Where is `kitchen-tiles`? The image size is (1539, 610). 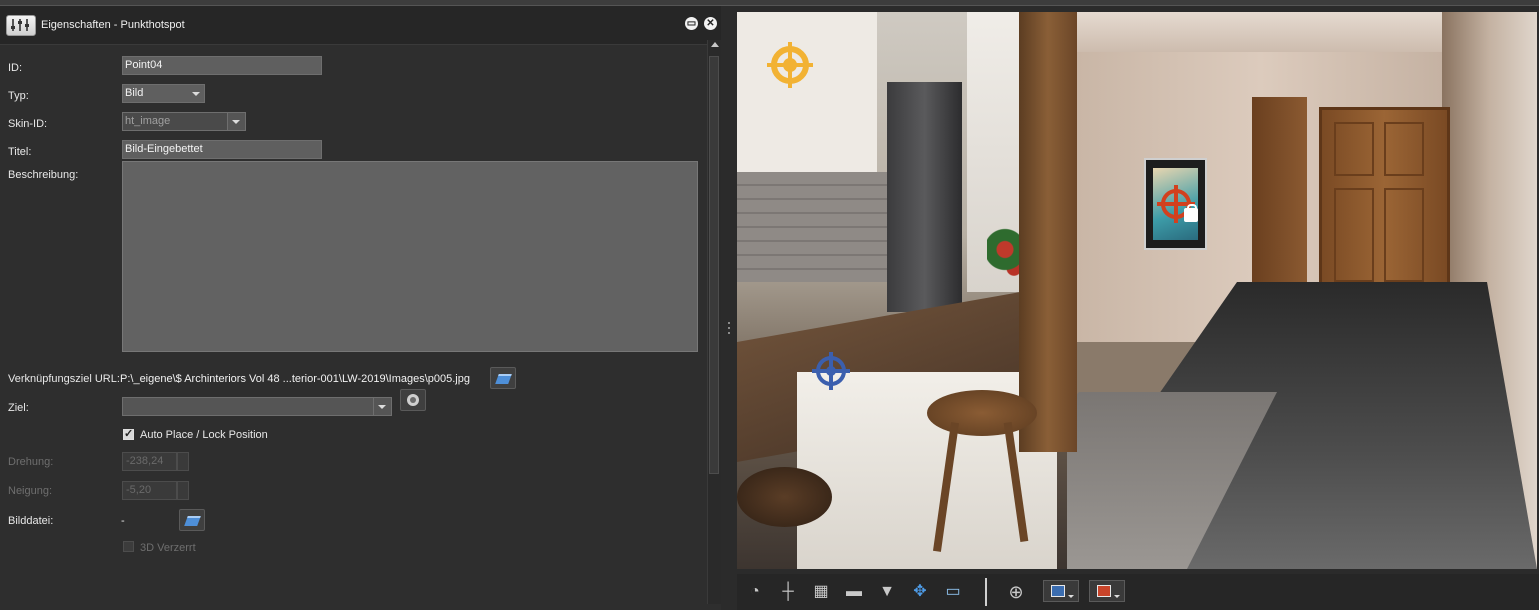 kitchen-tiles is located at coordinates (817, 227).